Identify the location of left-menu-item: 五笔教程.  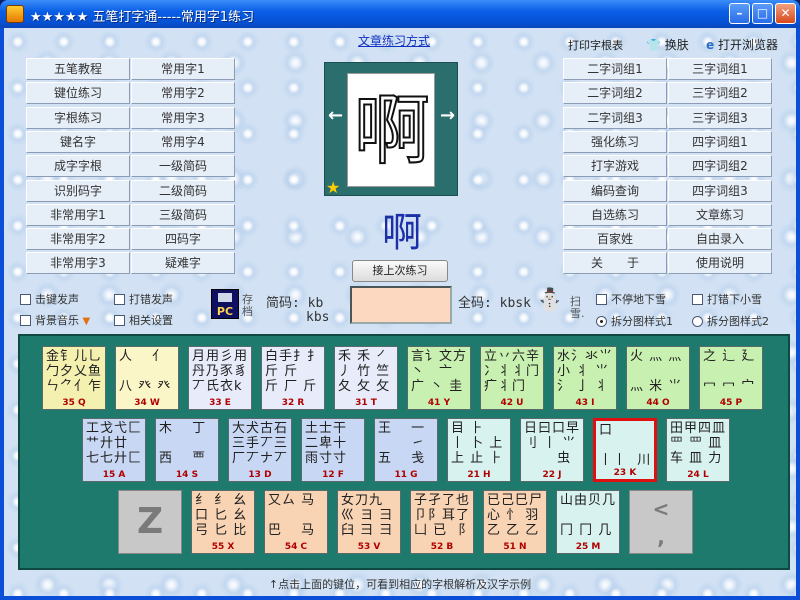
(78, 69).